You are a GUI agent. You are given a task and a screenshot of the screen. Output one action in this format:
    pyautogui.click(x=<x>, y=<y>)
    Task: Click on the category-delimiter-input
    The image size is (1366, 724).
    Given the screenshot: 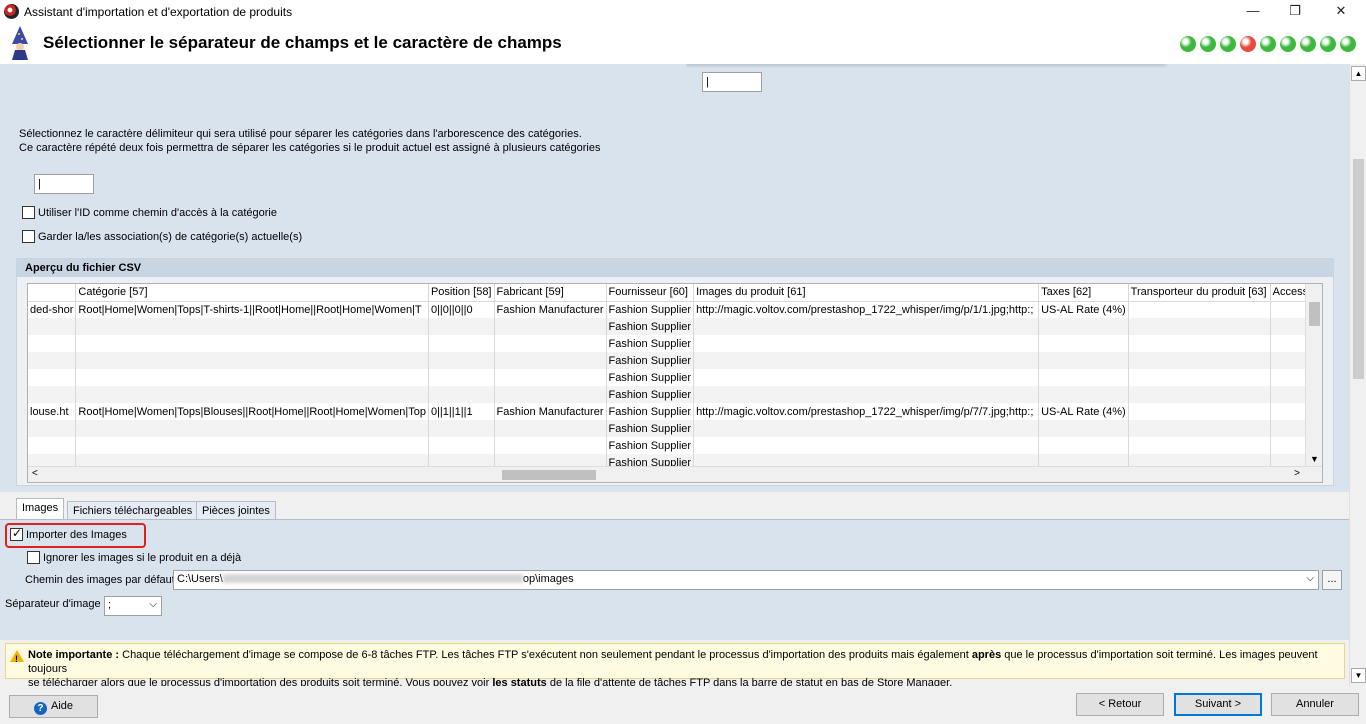 What is the action you would take?
    pyautogui.click(x=64, y=184)
    